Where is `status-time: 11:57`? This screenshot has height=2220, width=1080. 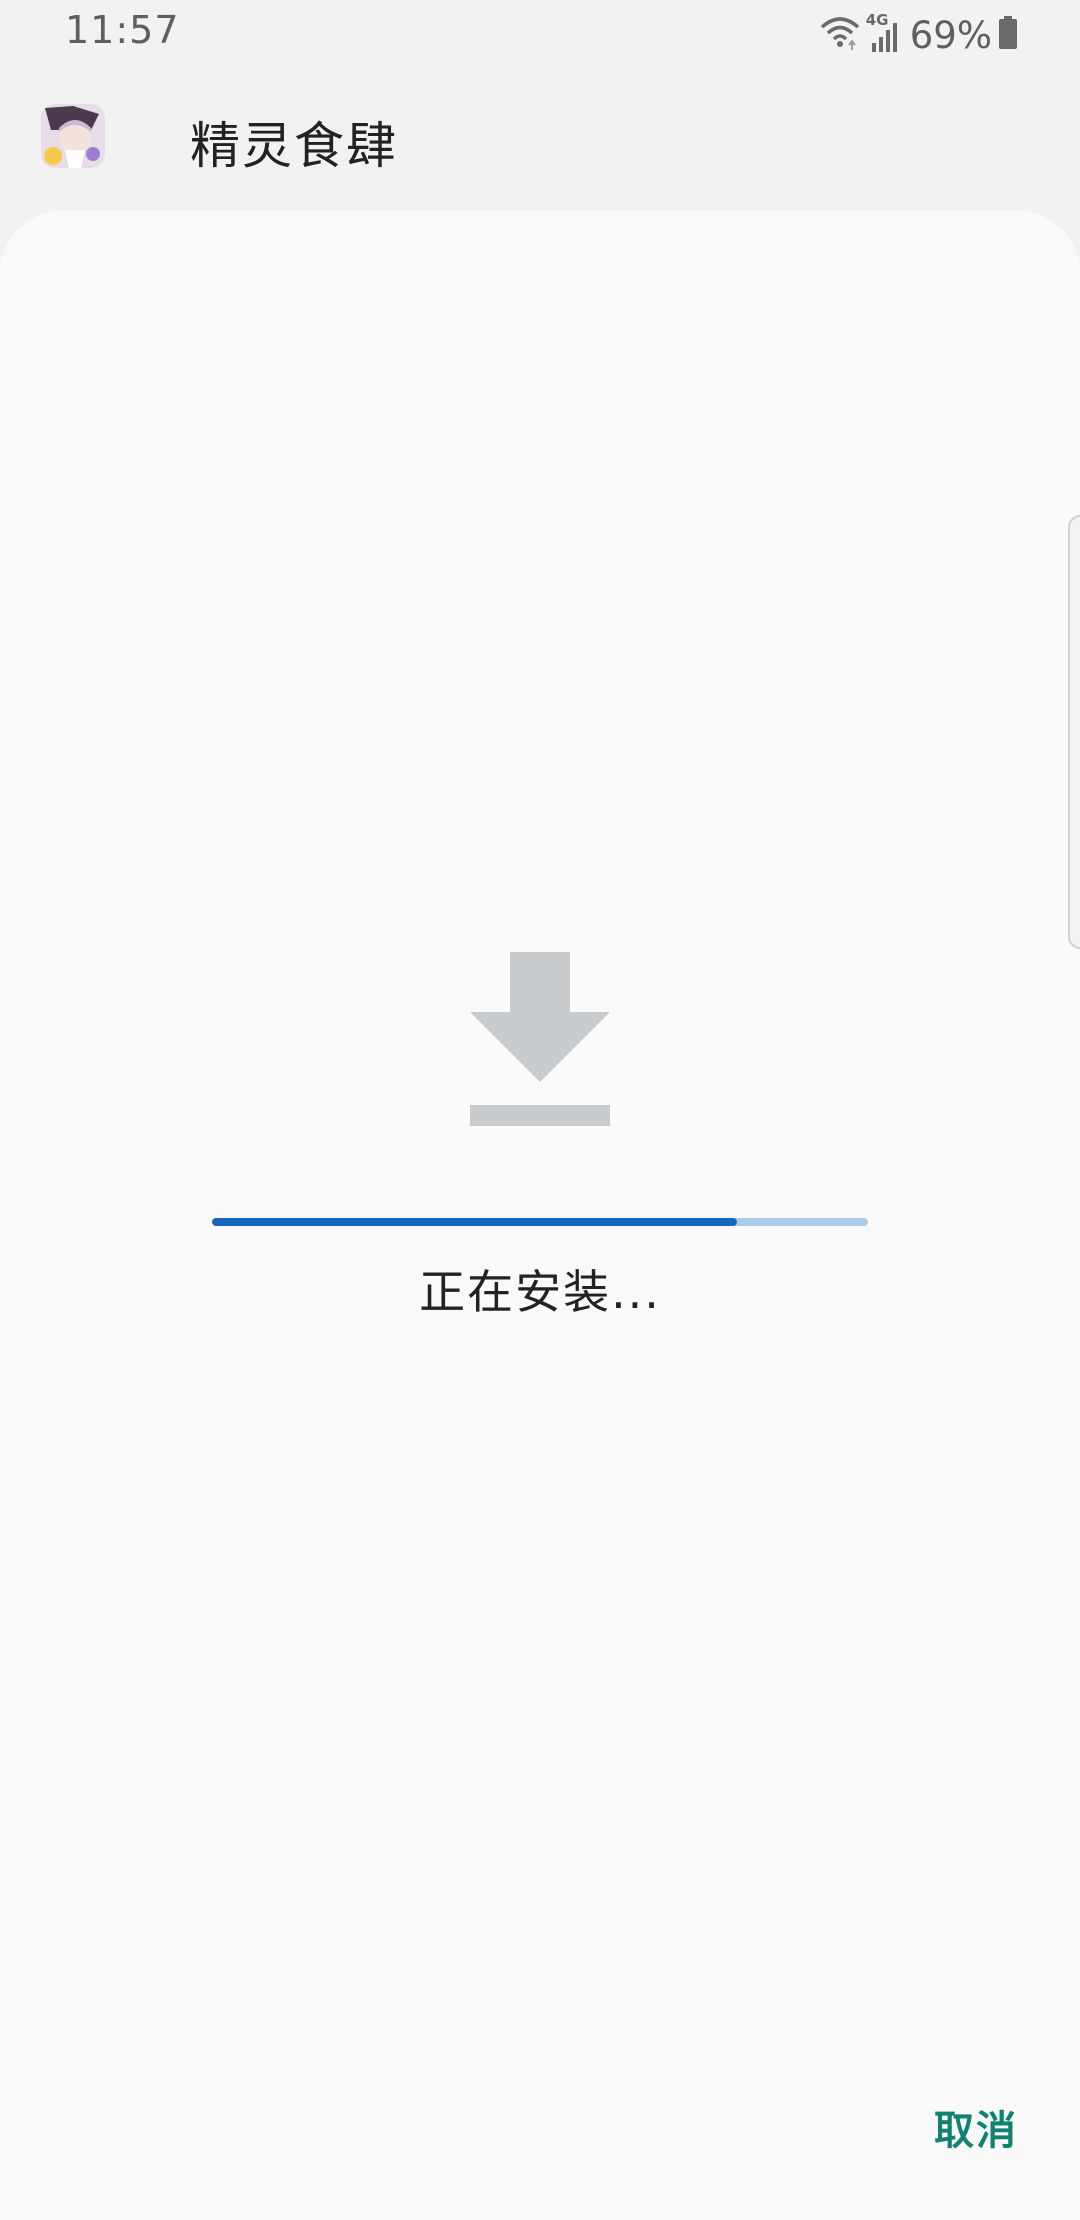
status-time: 11:57 is located at coordinates (122, 30).